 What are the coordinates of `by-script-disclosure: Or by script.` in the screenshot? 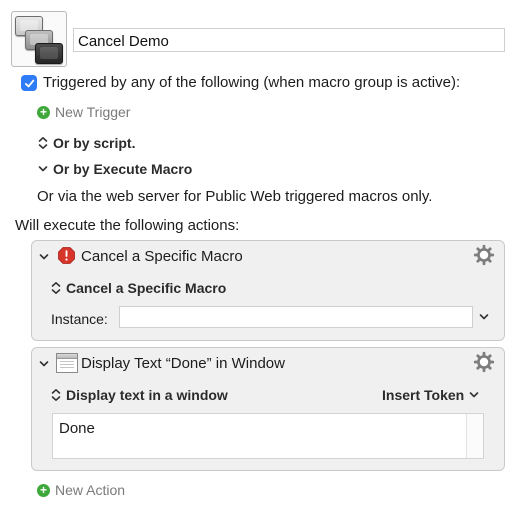 It's located at (86, 143).